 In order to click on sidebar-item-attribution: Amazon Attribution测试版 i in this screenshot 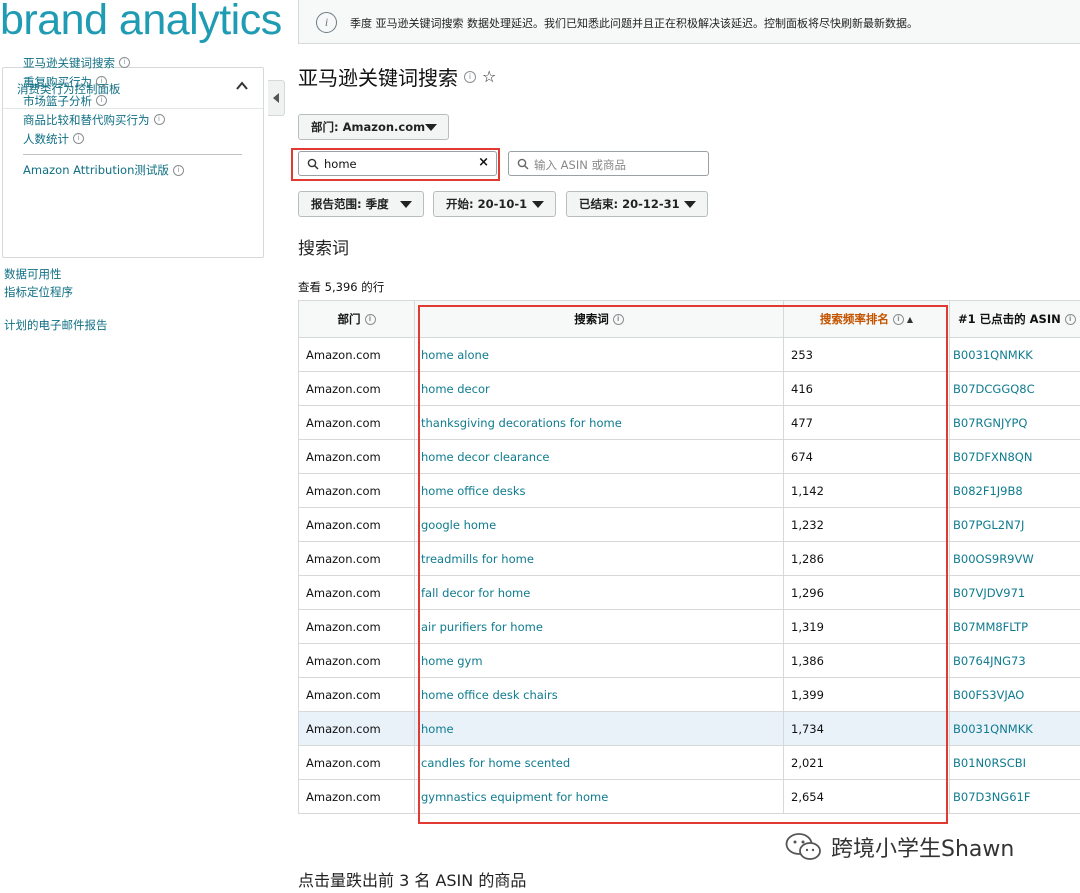, I will do `click(103, 170)`.